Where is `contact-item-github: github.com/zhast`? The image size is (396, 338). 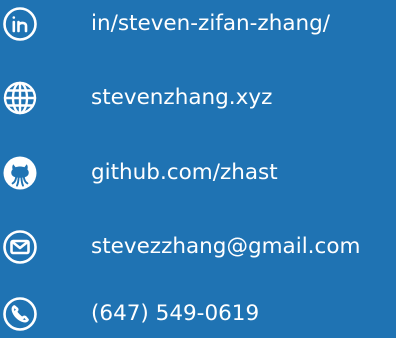 contact-item-github: github.com/zhast is located at coordinates (198, 173).